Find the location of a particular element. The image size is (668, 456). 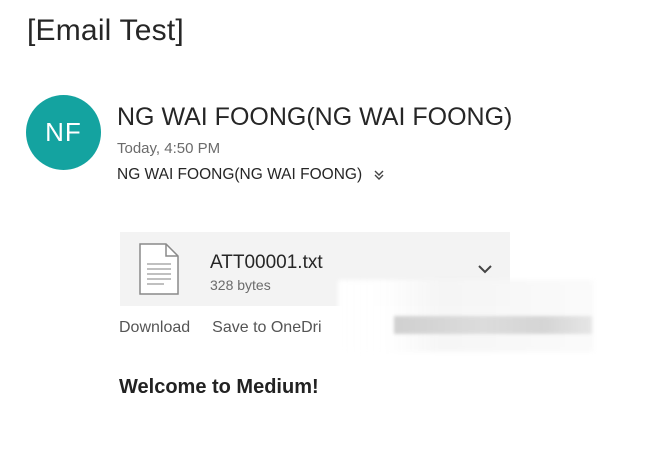

email-body-text: Welcome to Medium! is located at coordinates (219, 387).